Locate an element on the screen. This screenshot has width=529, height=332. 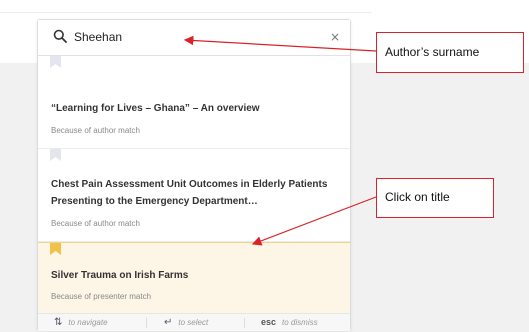
enter-key-icon: ↵ is located at coordinates (168, 322).